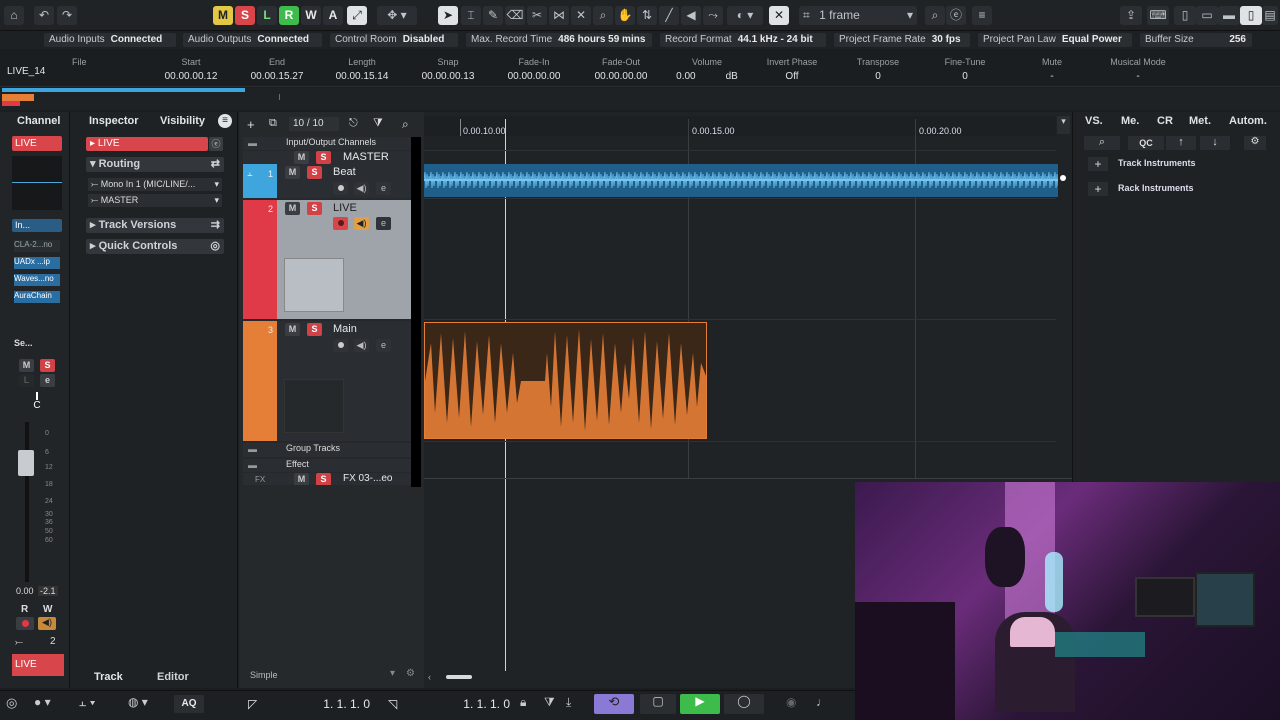 The height and width of the screenshot is (720, 1280). What do you see at coordinates (42, 702) in the screenshot?
I see `record-mode-icon: ● ▾` at bounding box center [42, 702].